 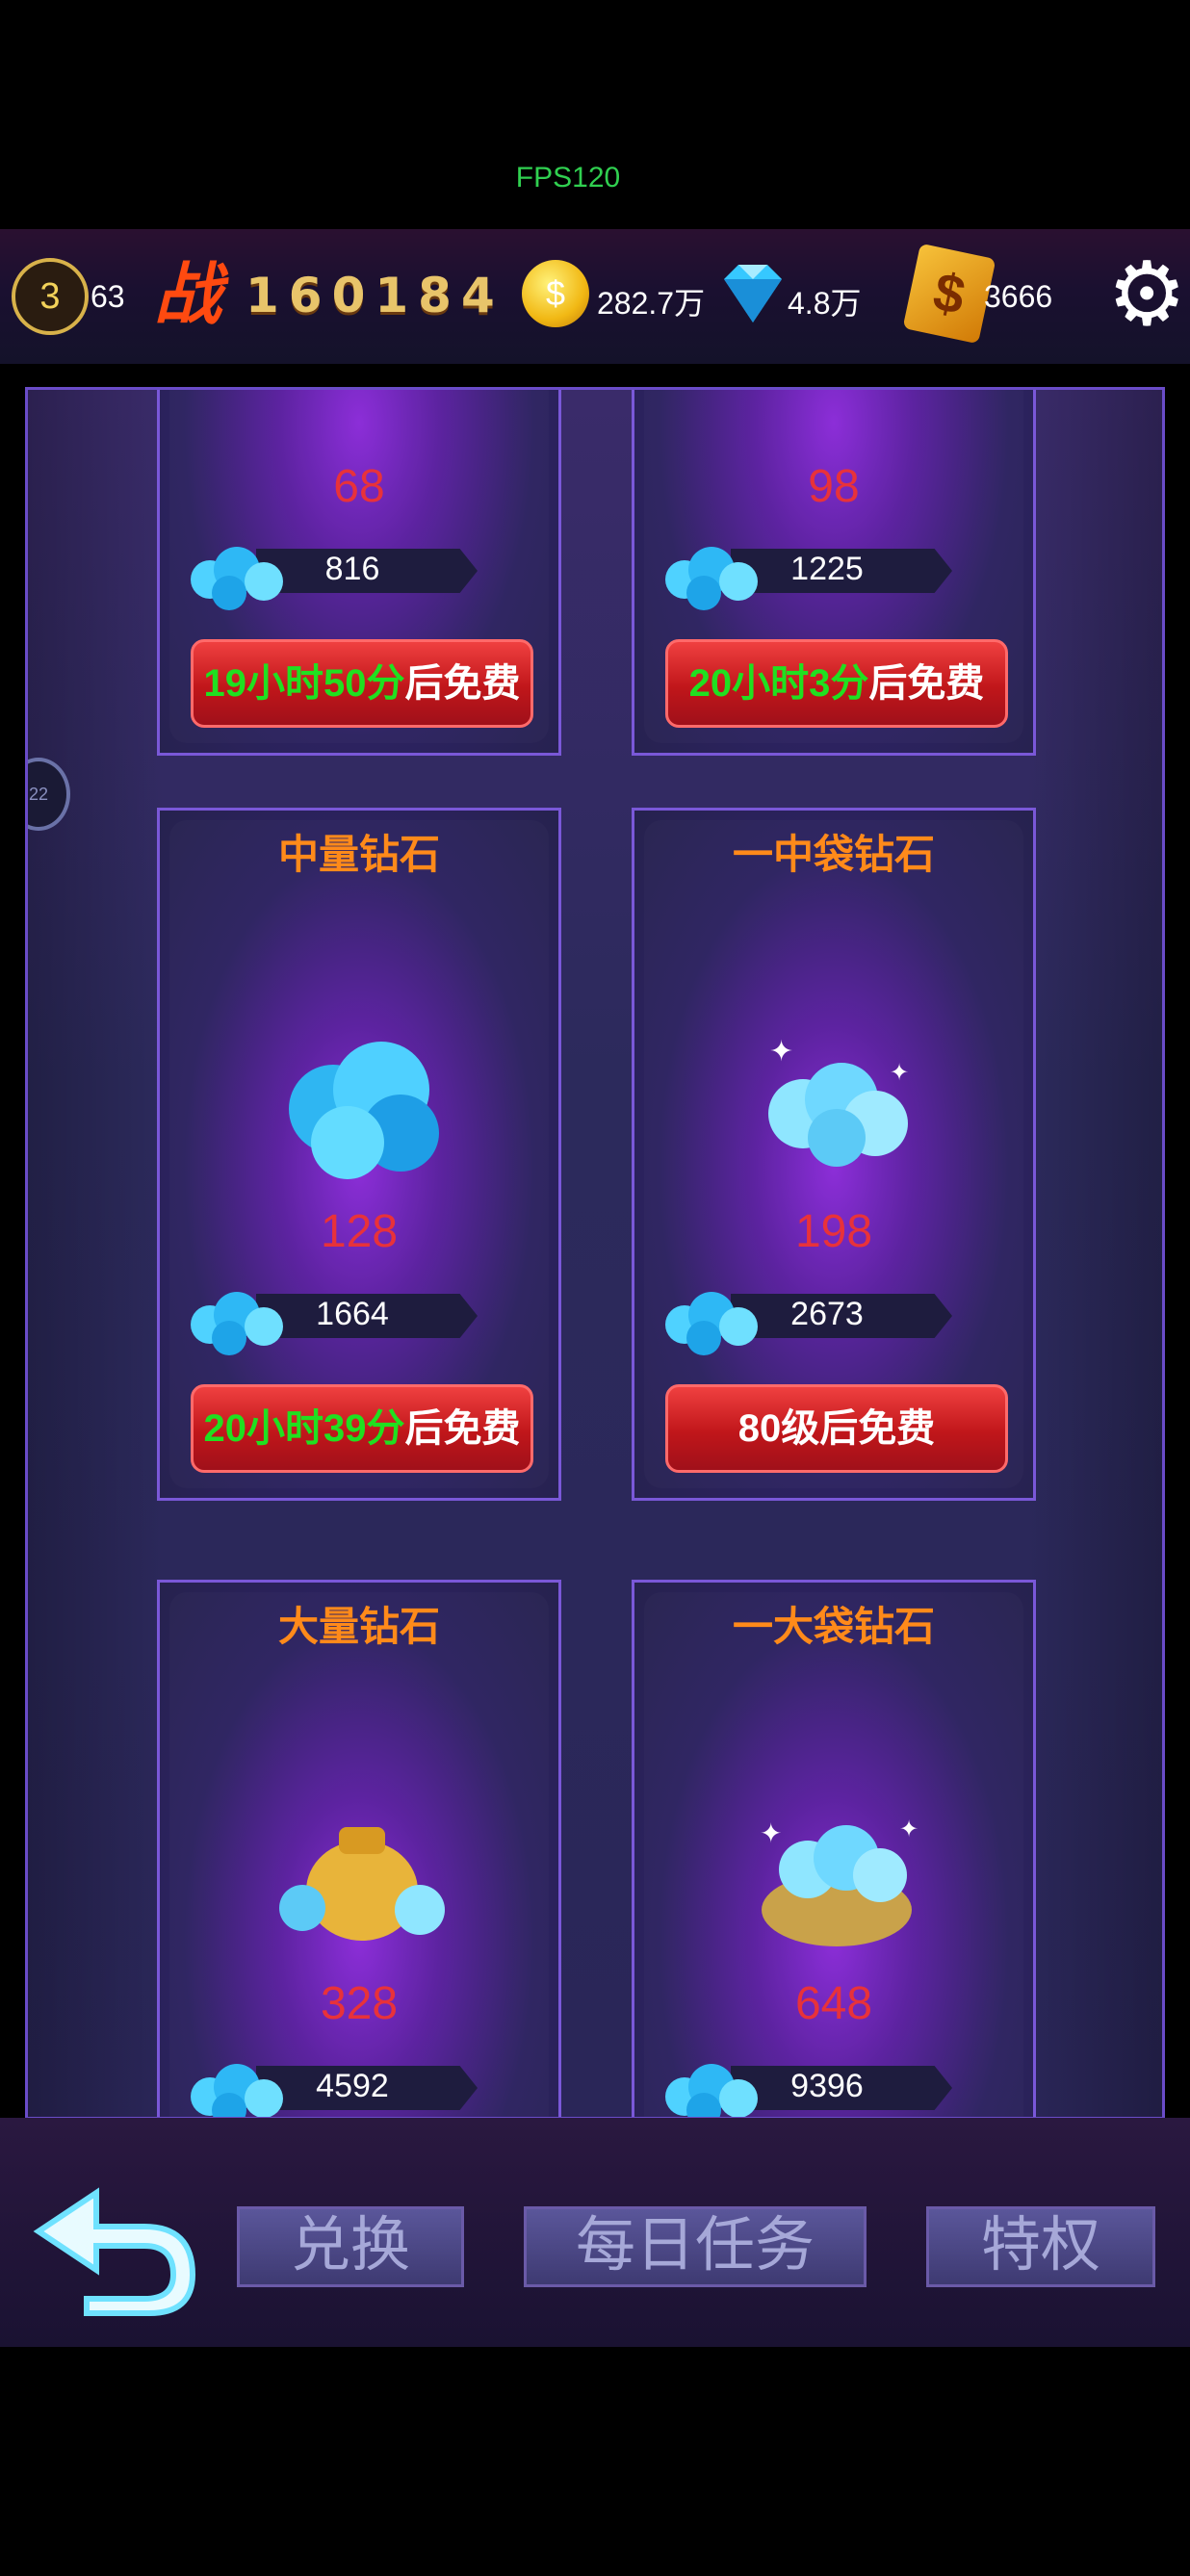 I want to click on shop-item-medium-bag-diamonds: 一中袋钻石 ✦ ✦ 198 2673 80级后免费, so click(x=834, y=1155).